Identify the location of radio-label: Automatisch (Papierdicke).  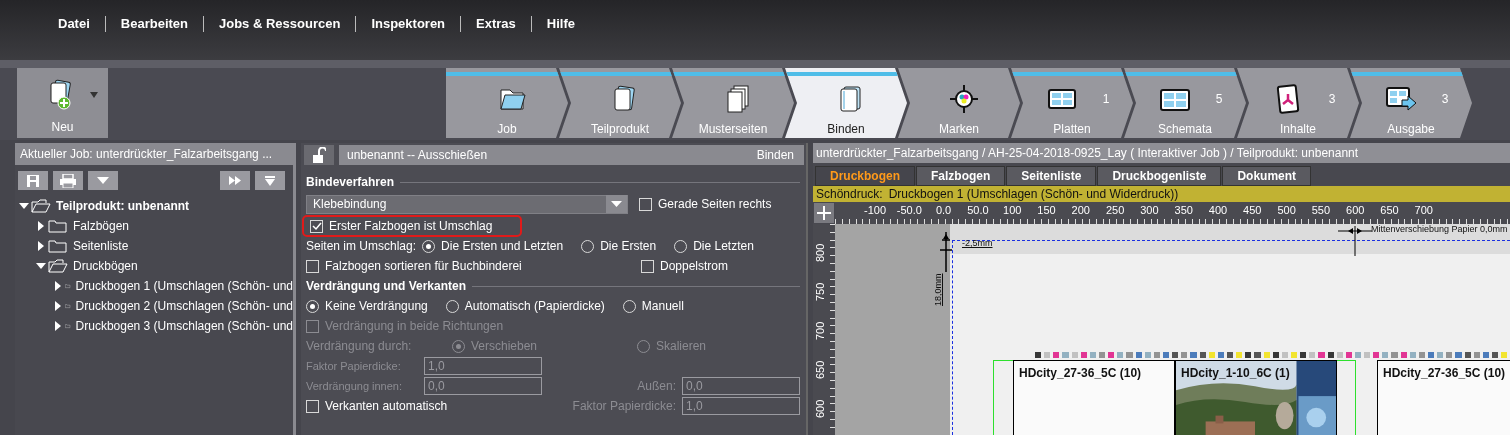
(534, 306).